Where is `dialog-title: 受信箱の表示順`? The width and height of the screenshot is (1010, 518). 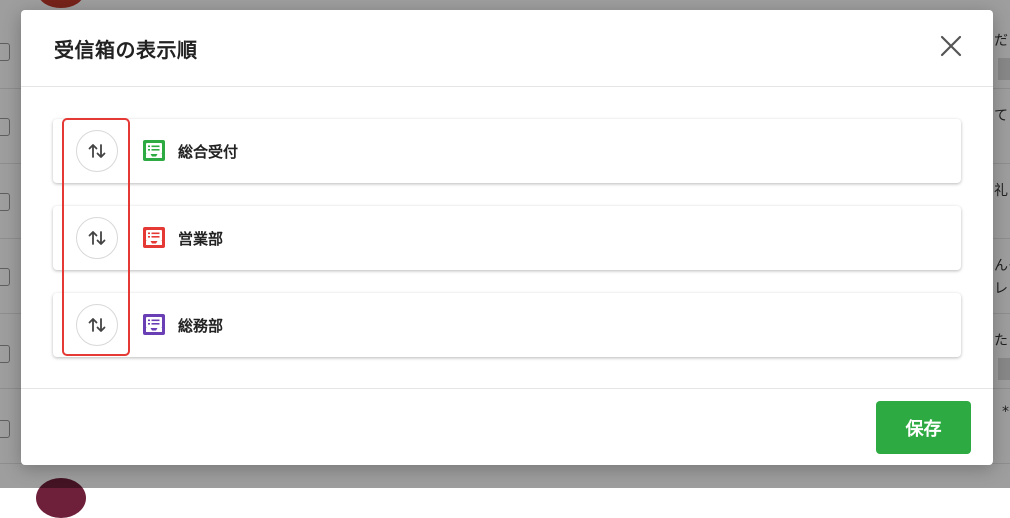 dialog-title: 受信箱の表示順 is located at coordinates (126, 50).